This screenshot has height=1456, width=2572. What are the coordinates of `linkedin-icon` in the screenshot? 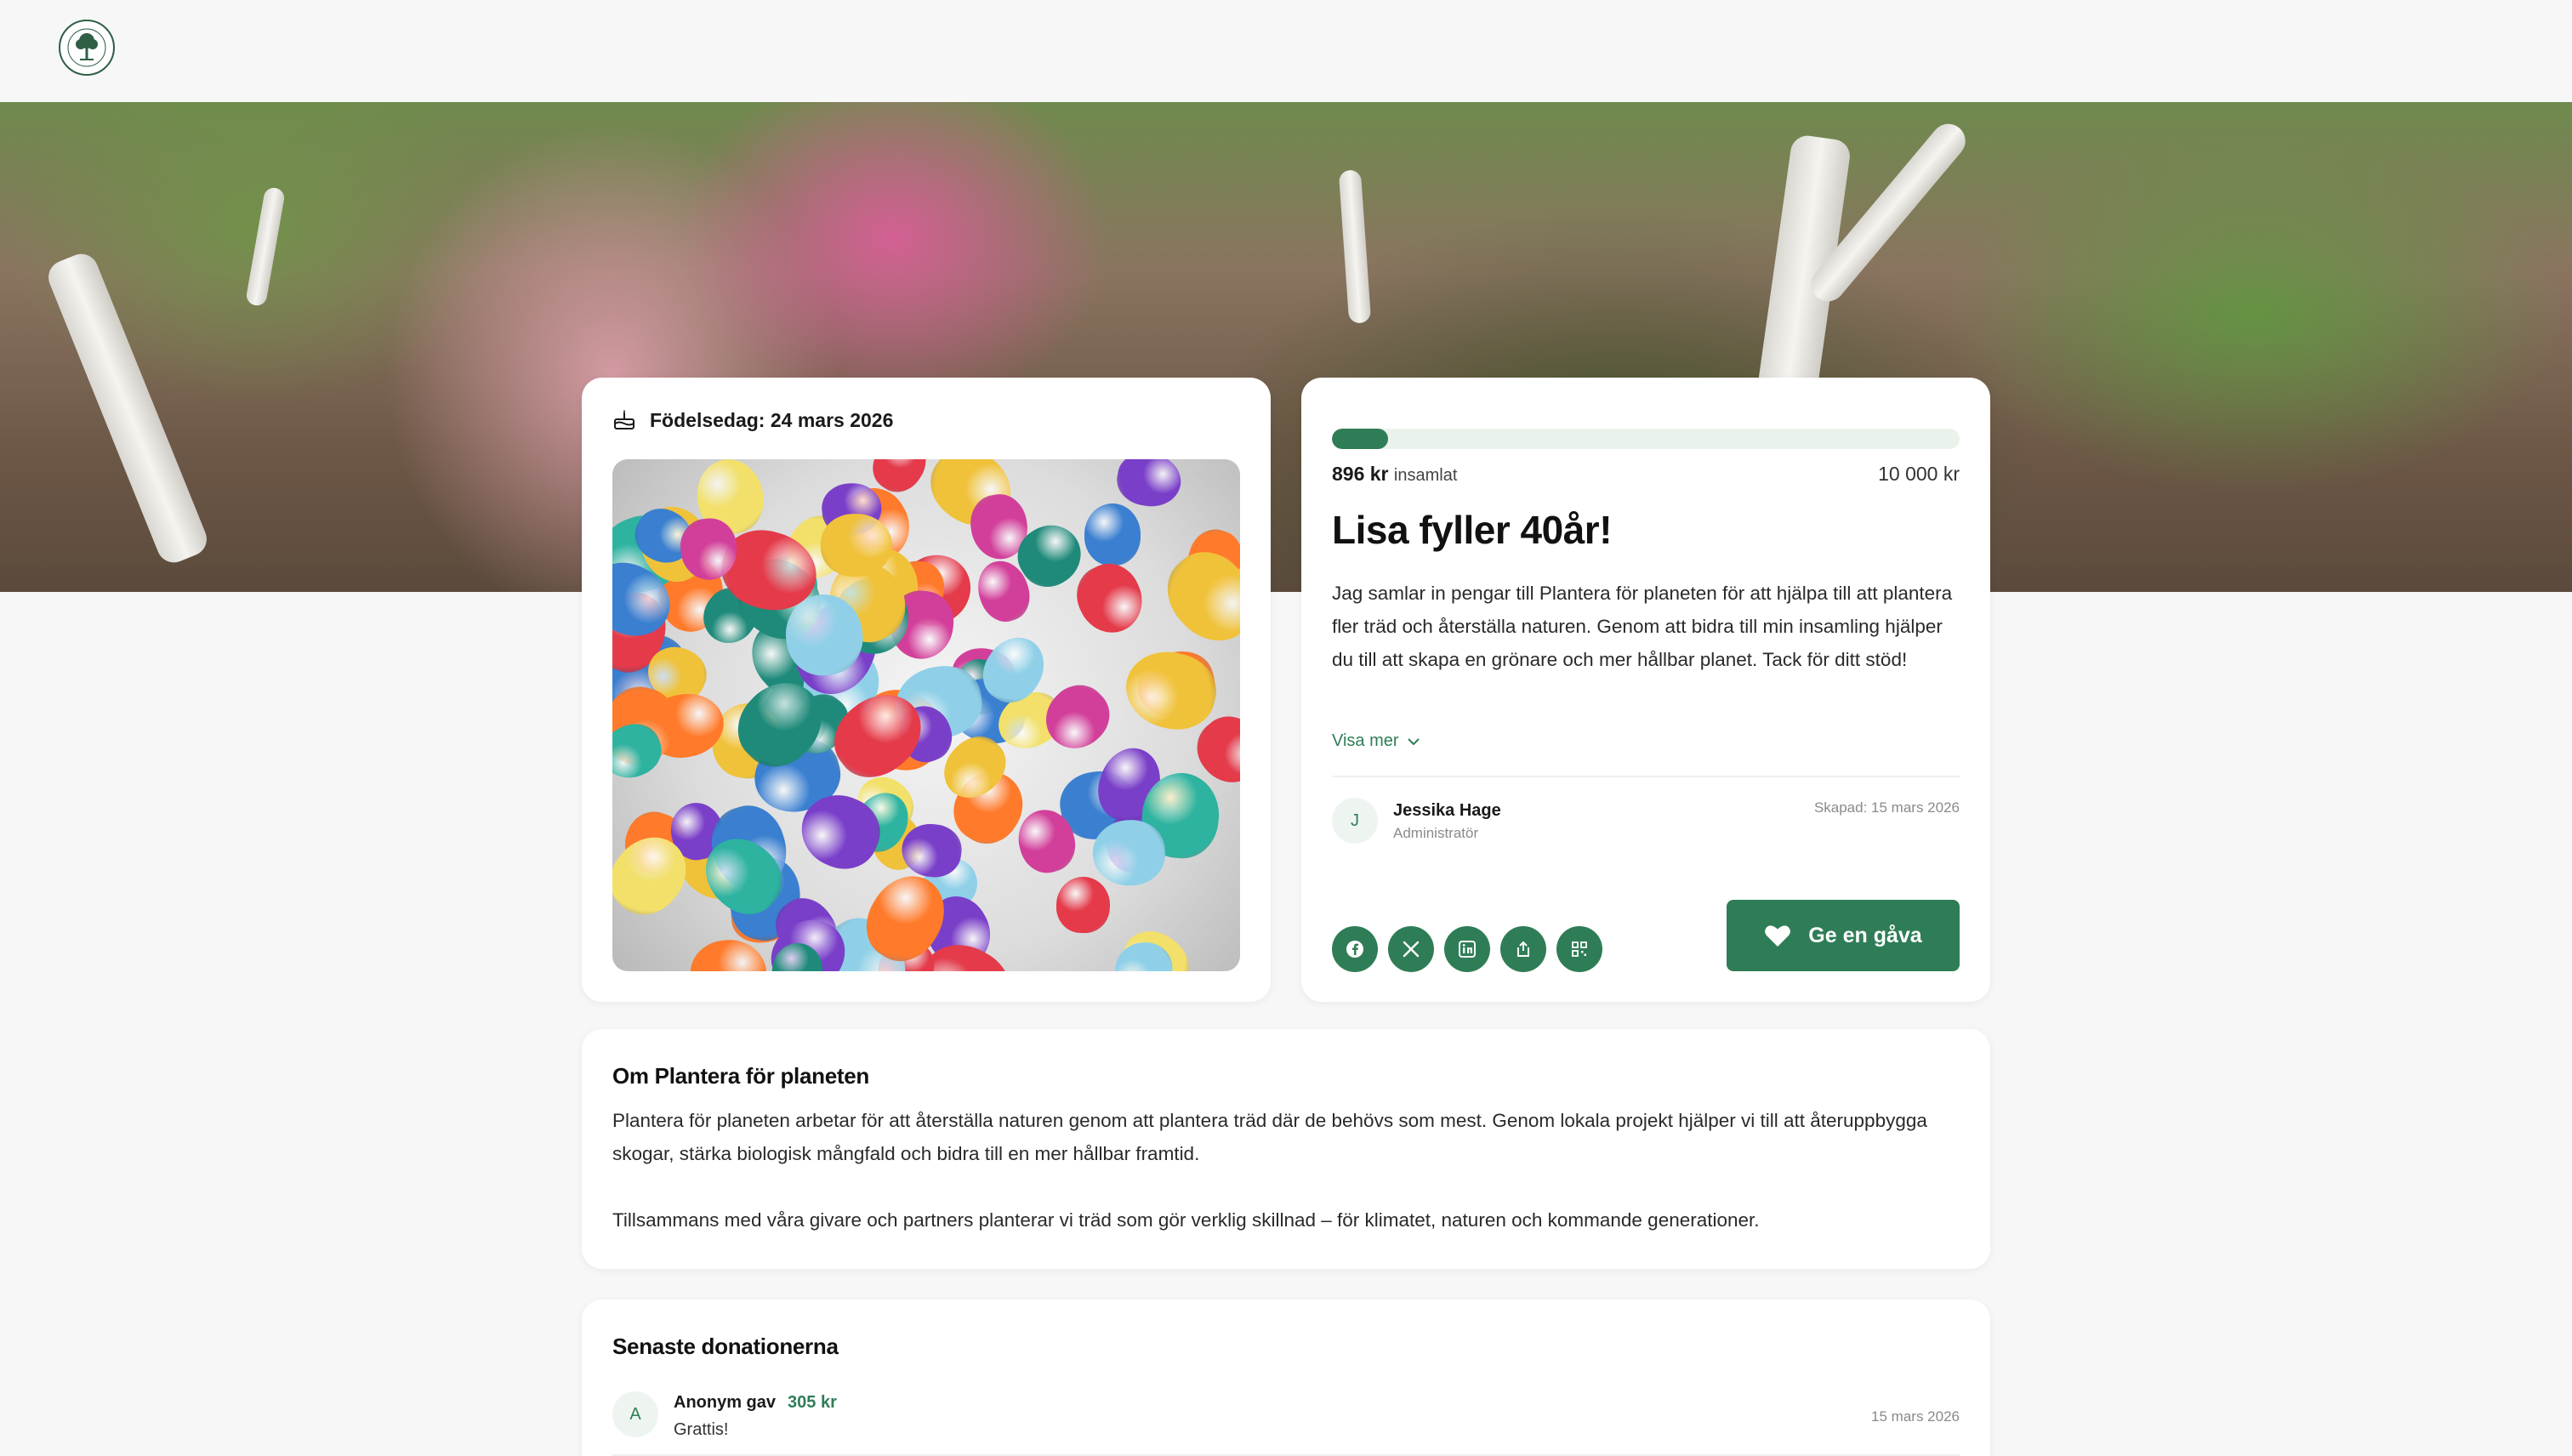 It's located at (1468, 950).